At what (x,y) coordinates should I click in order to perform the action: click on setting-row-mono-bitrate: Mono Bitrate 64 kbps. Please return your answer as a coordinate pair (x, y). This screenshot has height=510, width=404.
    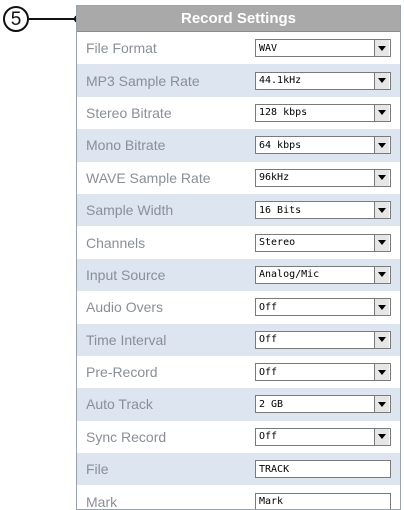
    Looking at the image, I should click on (238, 145).